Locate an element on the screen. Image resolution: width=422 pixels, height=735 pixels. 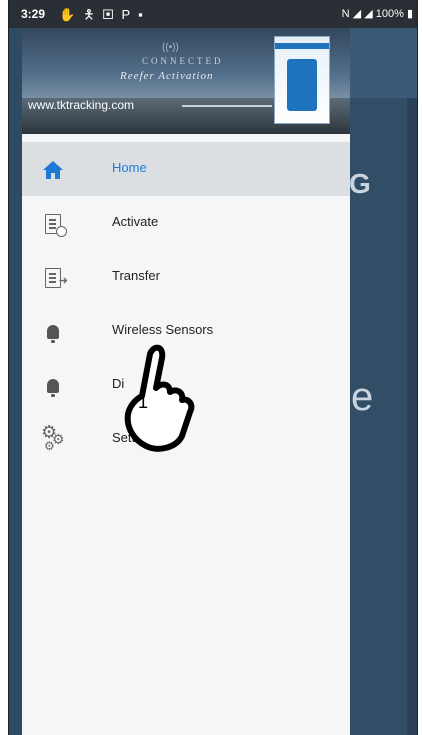
status-bar: 3:29 ✋🯅▣P▪ N ◢ ◢ 100% ▮ is located at coordinates (213, 14).